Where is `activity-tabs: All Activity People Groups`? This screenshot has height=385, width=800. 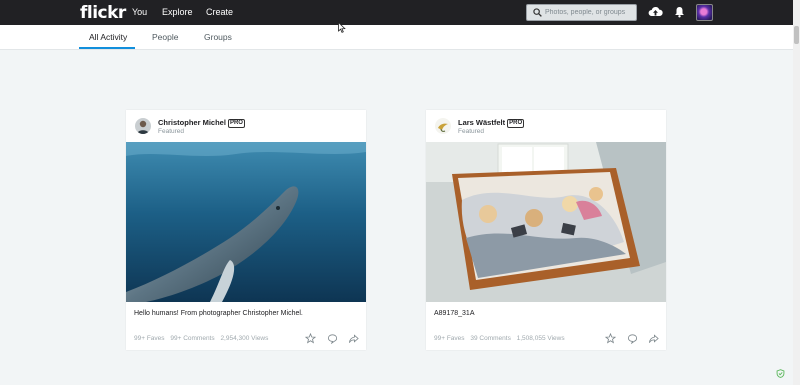
activity-tabs: All Activity People Groups is located at coordinates (396, 37).